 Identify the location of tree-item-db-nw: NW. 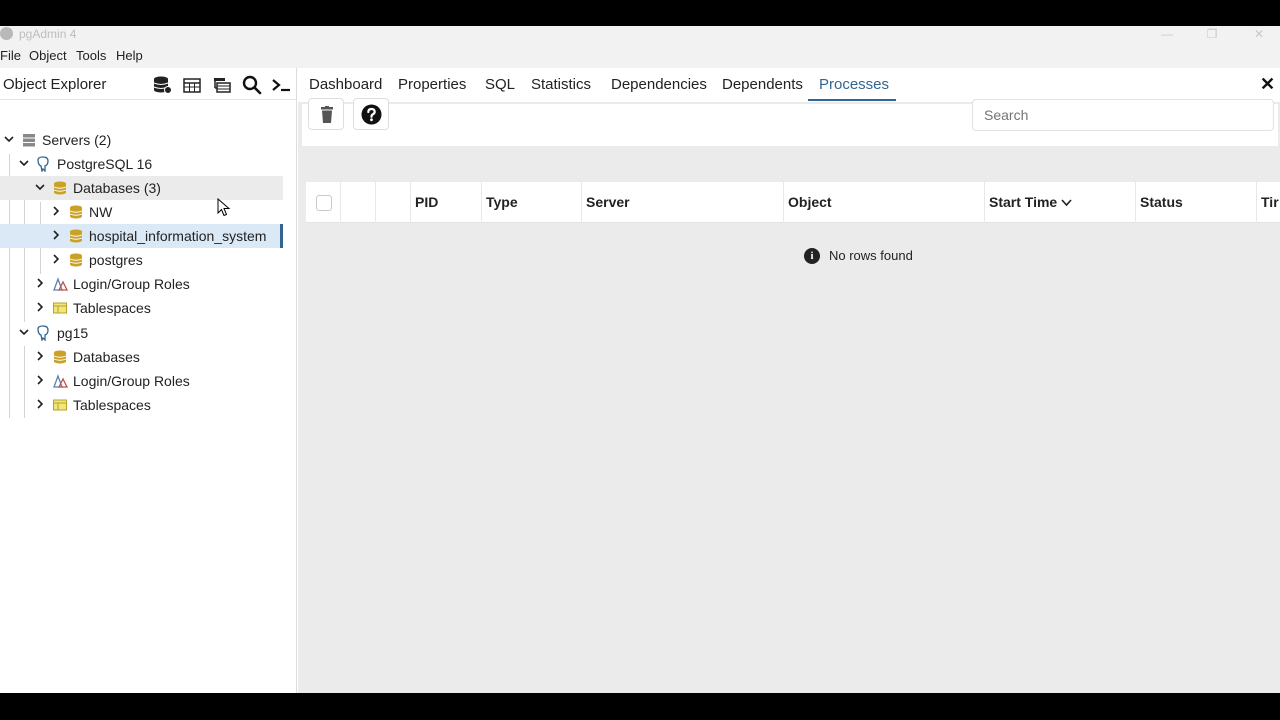
(141, 212).